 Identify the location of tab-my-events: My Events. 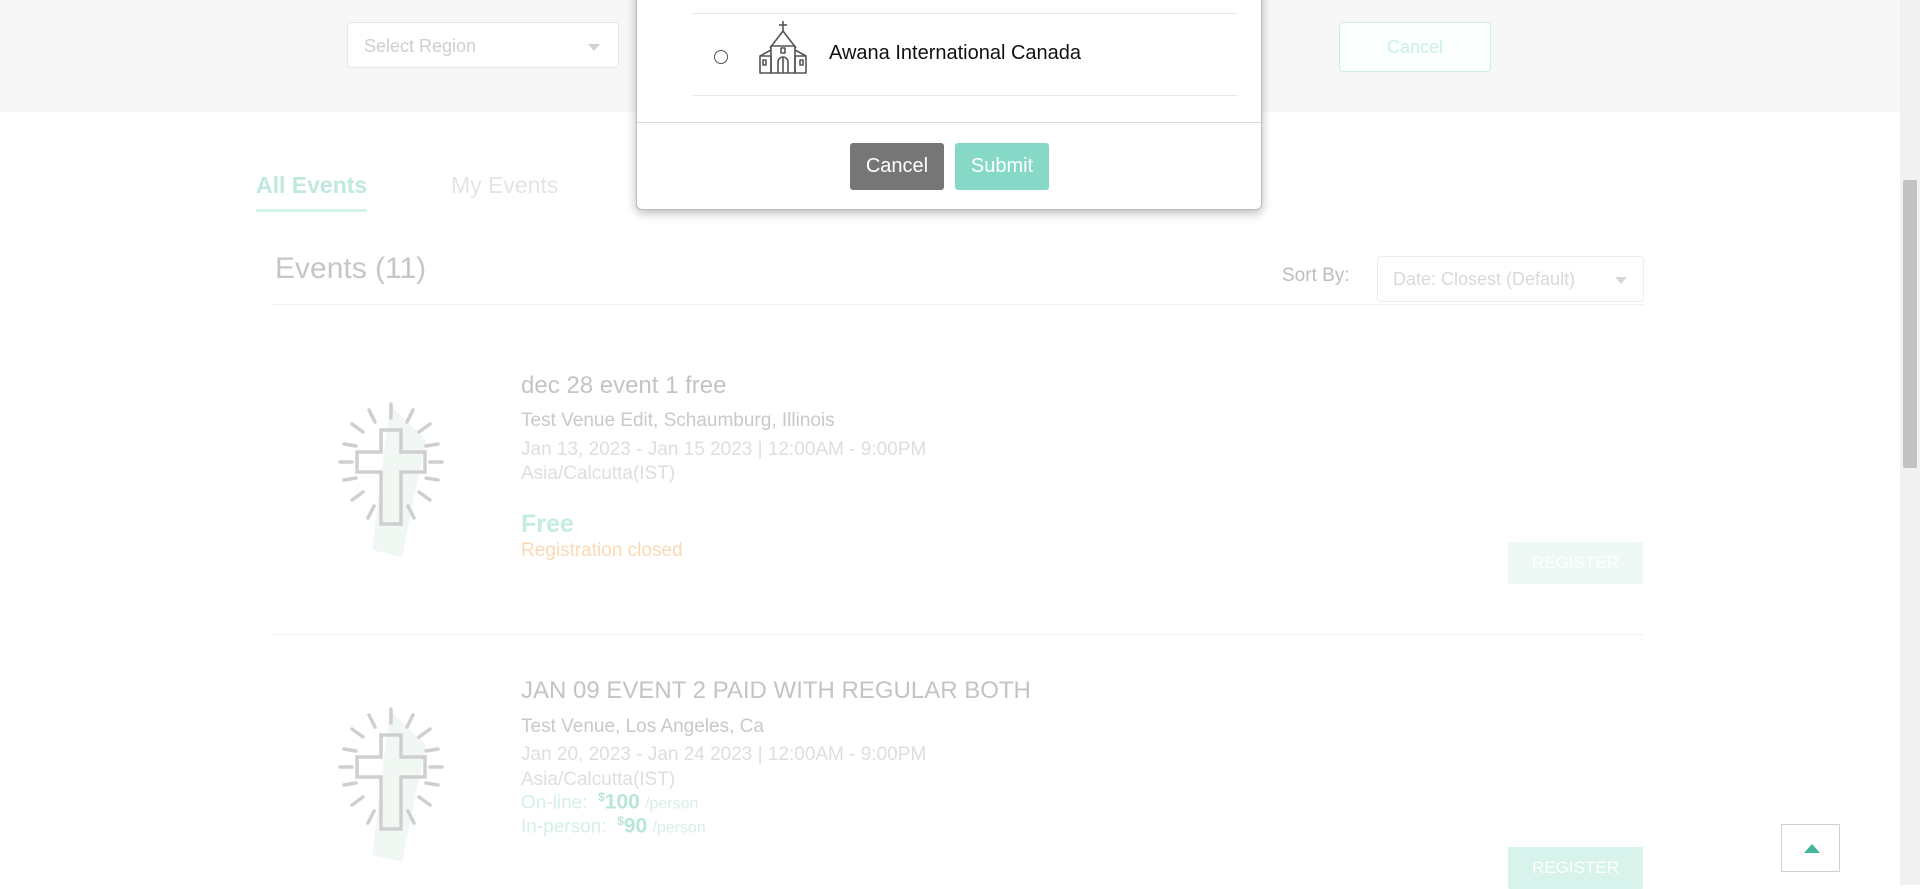
(504, 185).